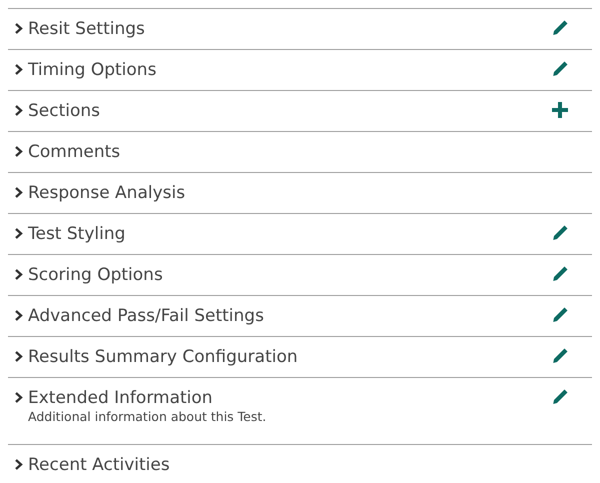  I want to click on section-title: Advanced Pass/Fail Settings, so click(289, 316).